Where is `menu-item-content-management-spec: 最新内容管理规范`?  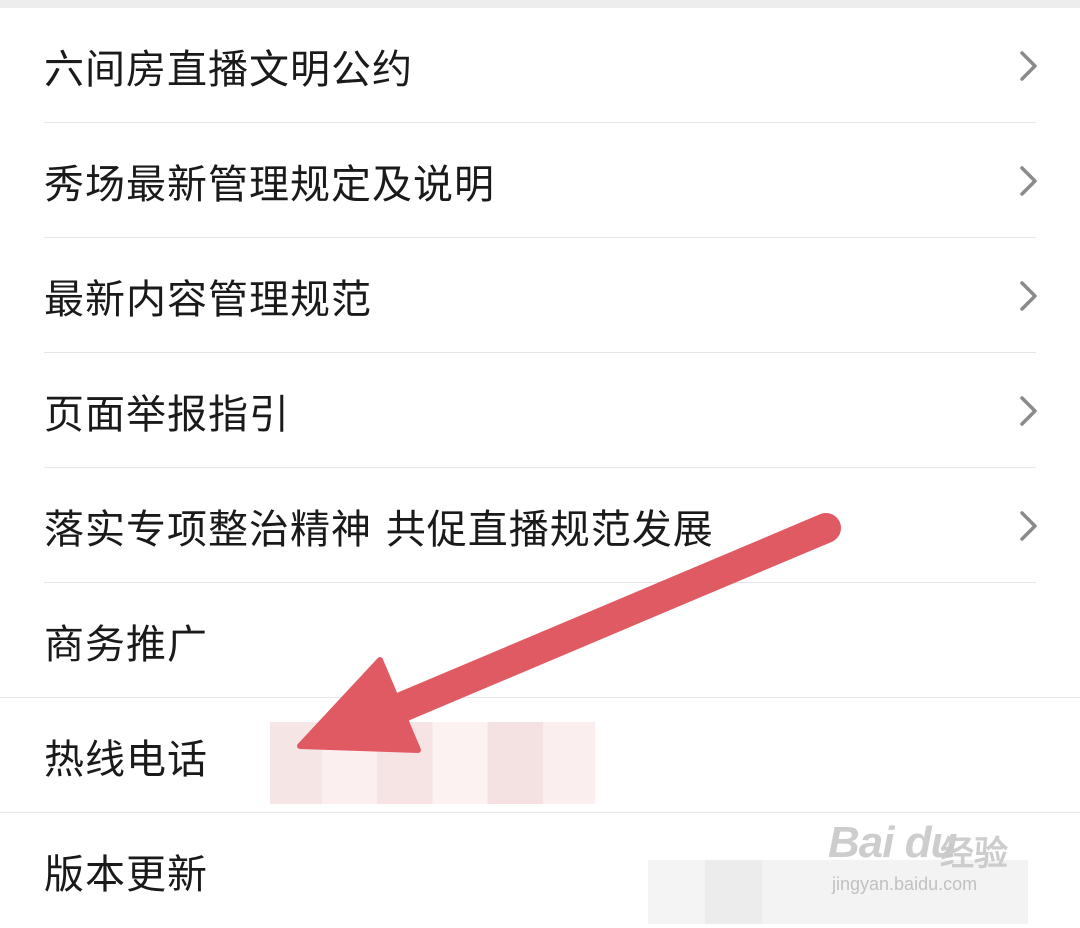
menu-item-content-management-spec: 最新内容管理规范 is located at coordinates (540, 295).